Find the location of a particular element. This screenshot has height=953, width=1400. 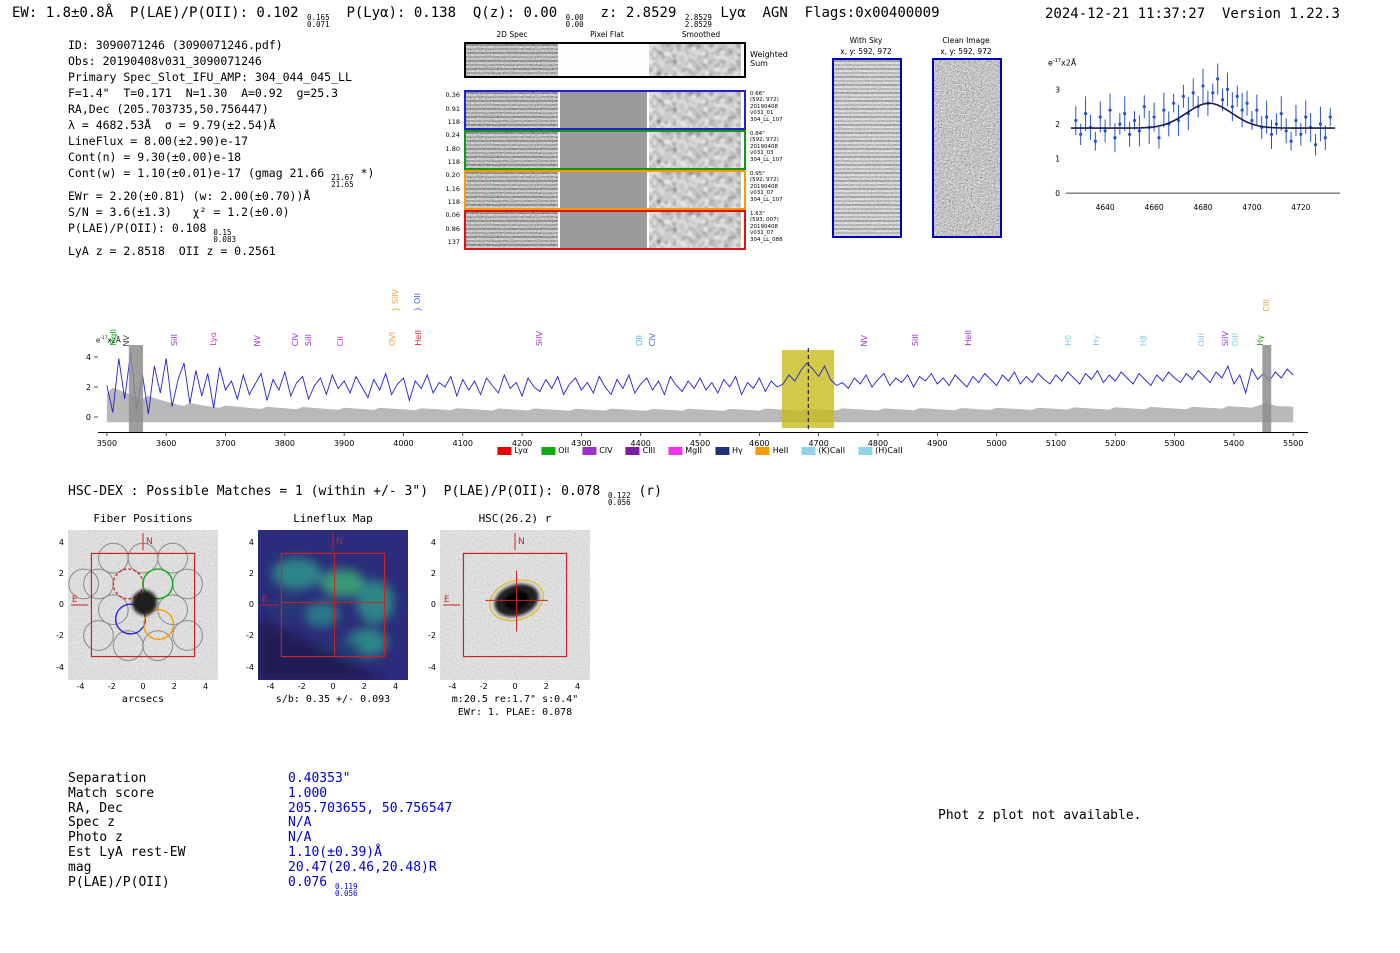

emission-line-label-SiIV: } SiIV is located at coordinates (396, 300).